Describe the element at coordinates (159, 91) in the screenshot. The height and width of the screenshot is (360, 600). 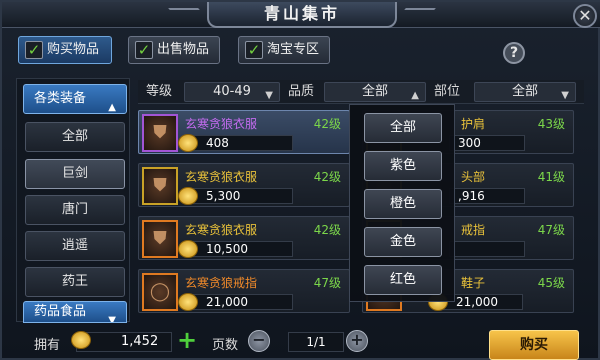
I see `level-label: 等级` at that location.